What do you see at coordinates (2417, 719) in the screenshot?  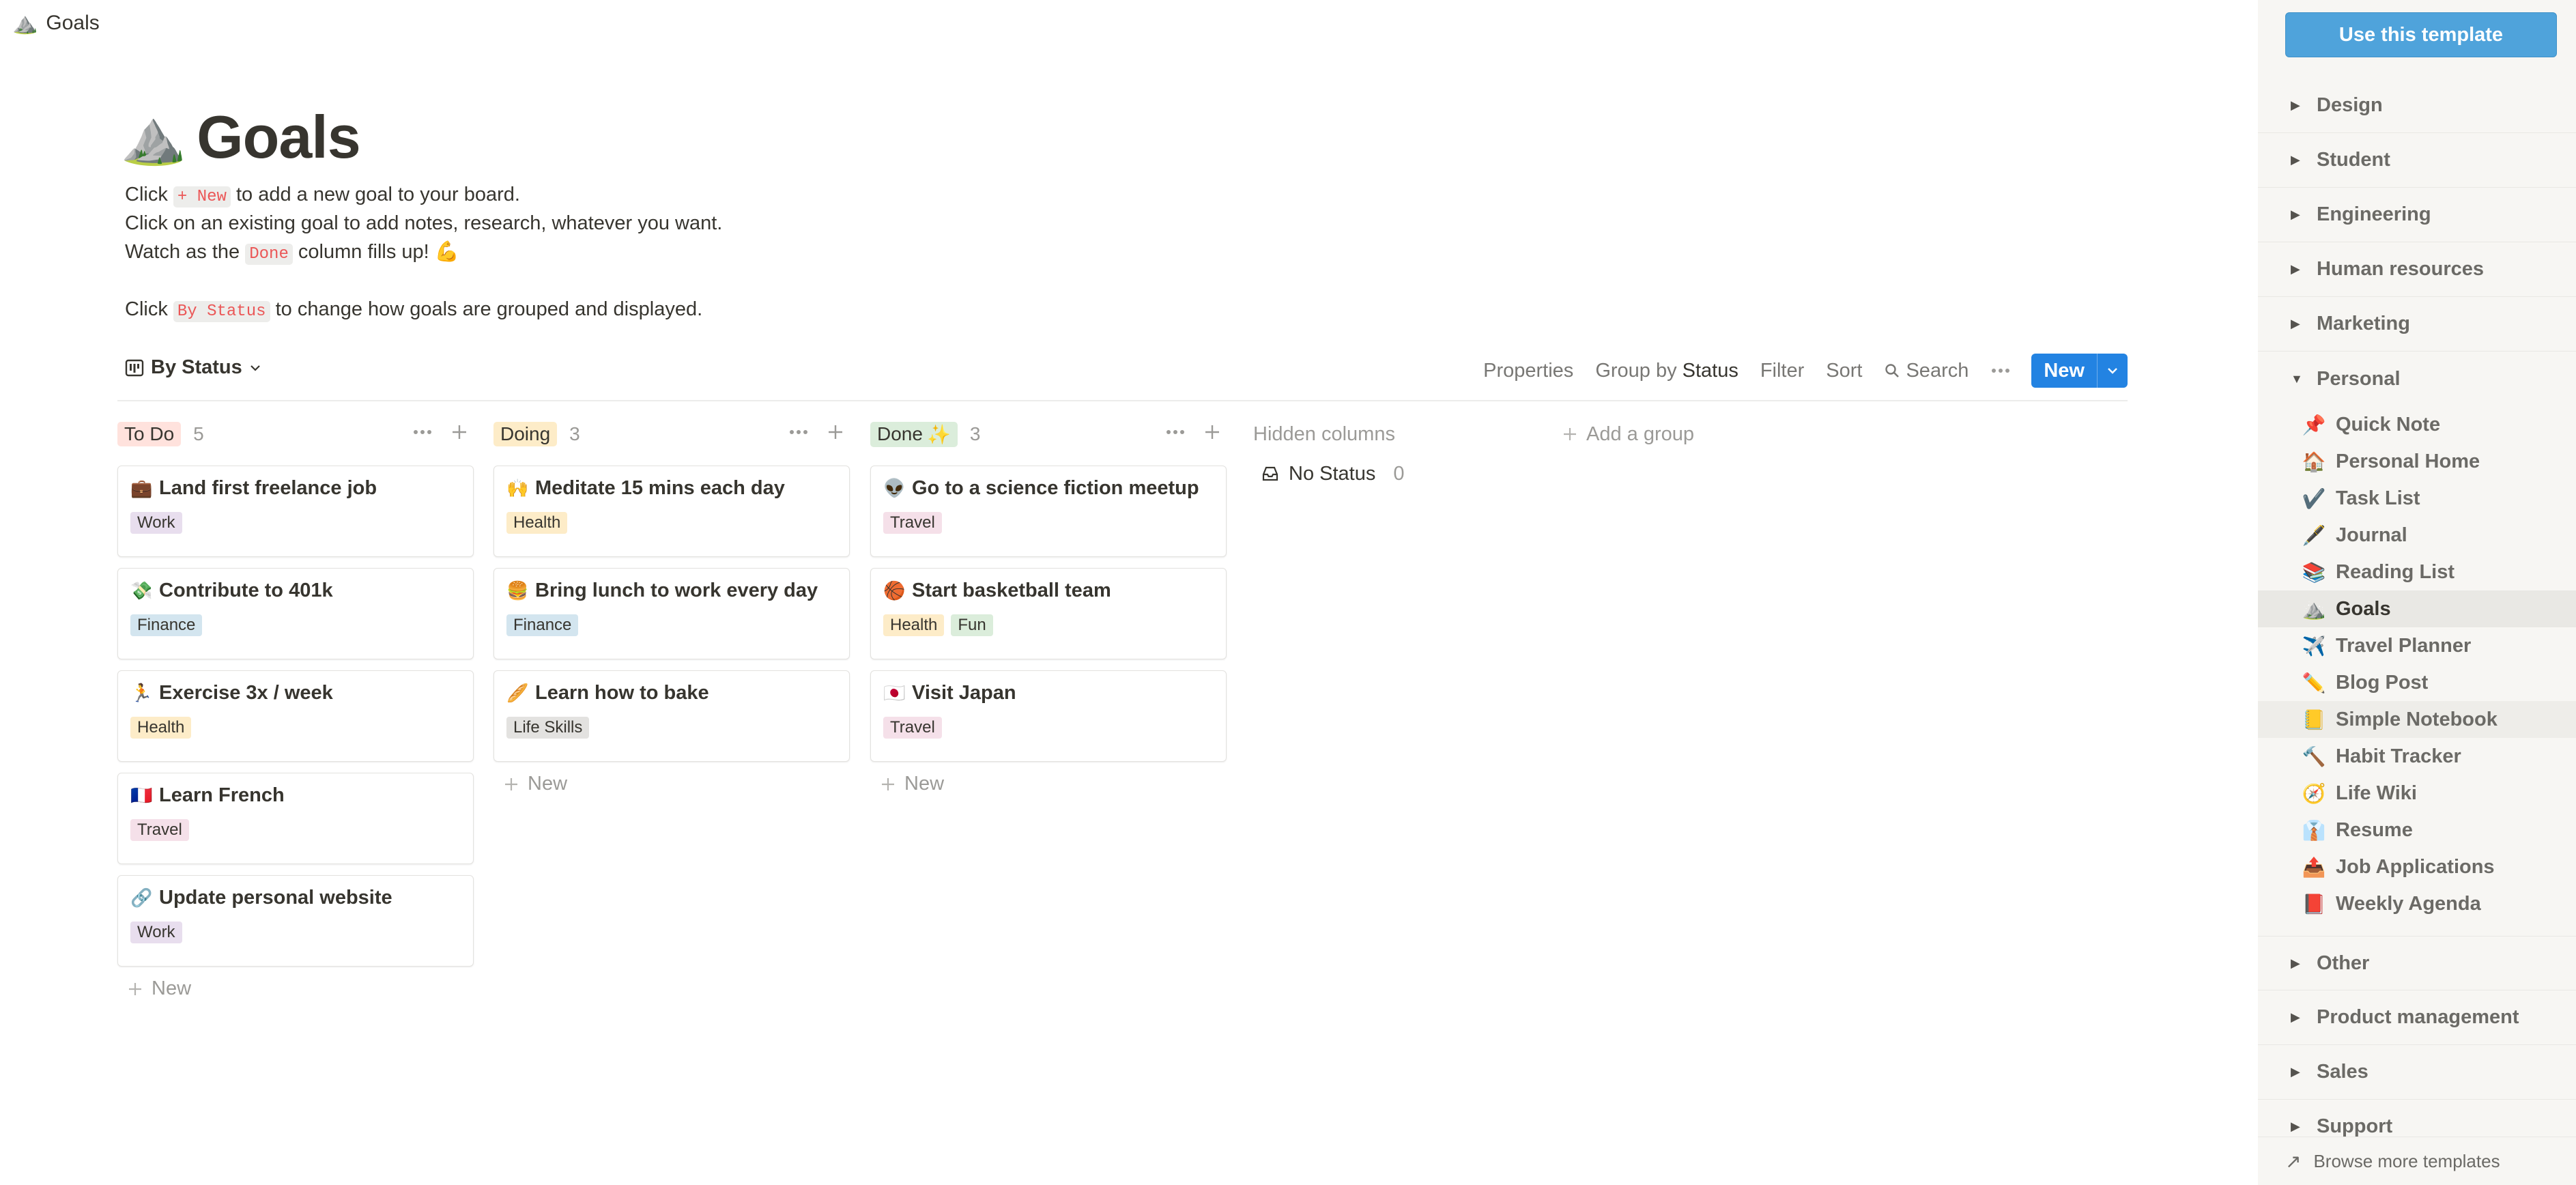 I see `template-simple-notebook: 📒 Simple Notebook` at bounding box center [2417, 719].